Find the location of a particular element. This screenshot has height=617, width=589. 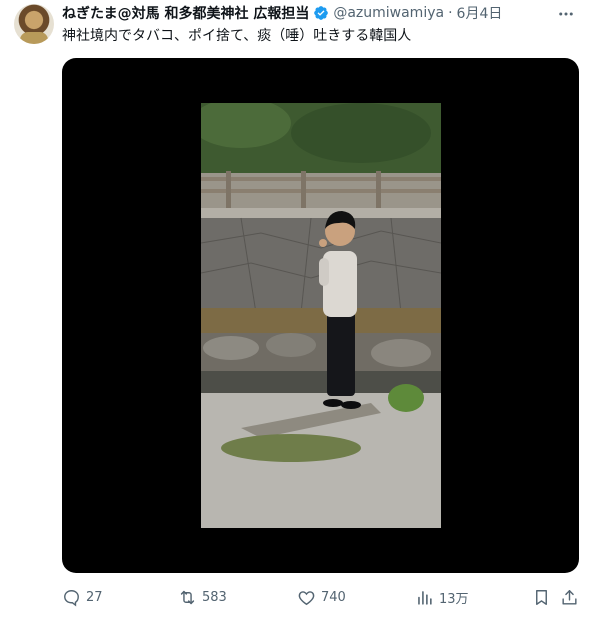

share-icon is located at coordinates (569, 597).